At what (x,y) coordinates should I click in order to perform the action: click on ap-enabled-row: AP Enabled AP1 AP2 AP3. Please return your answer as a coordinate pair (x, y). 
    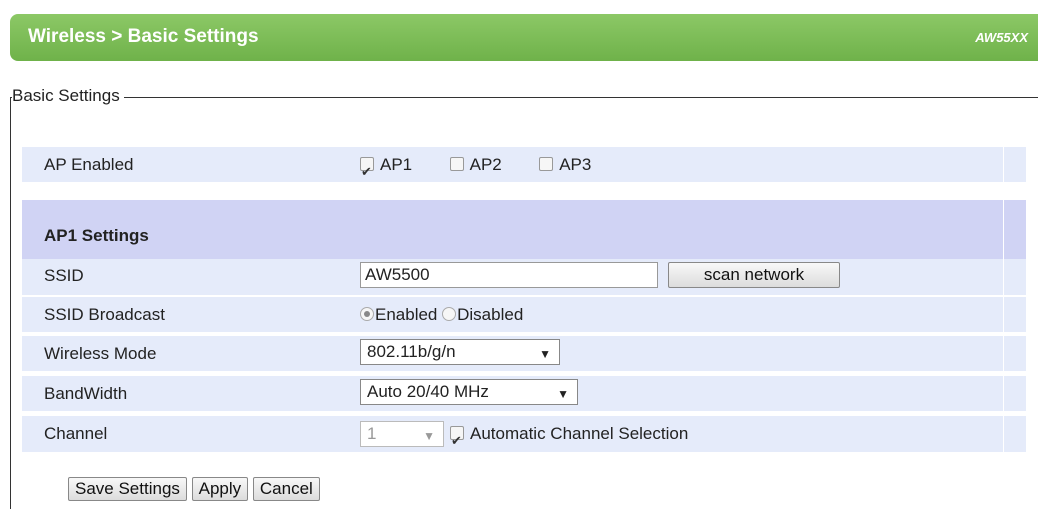
    Looking at the image, I should click on (524, 168).